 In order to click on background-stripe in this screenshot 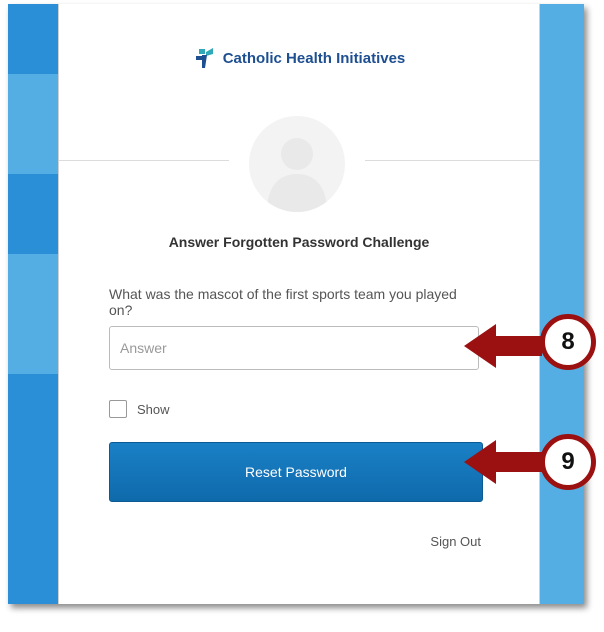, I will do `click(561, 304)`.